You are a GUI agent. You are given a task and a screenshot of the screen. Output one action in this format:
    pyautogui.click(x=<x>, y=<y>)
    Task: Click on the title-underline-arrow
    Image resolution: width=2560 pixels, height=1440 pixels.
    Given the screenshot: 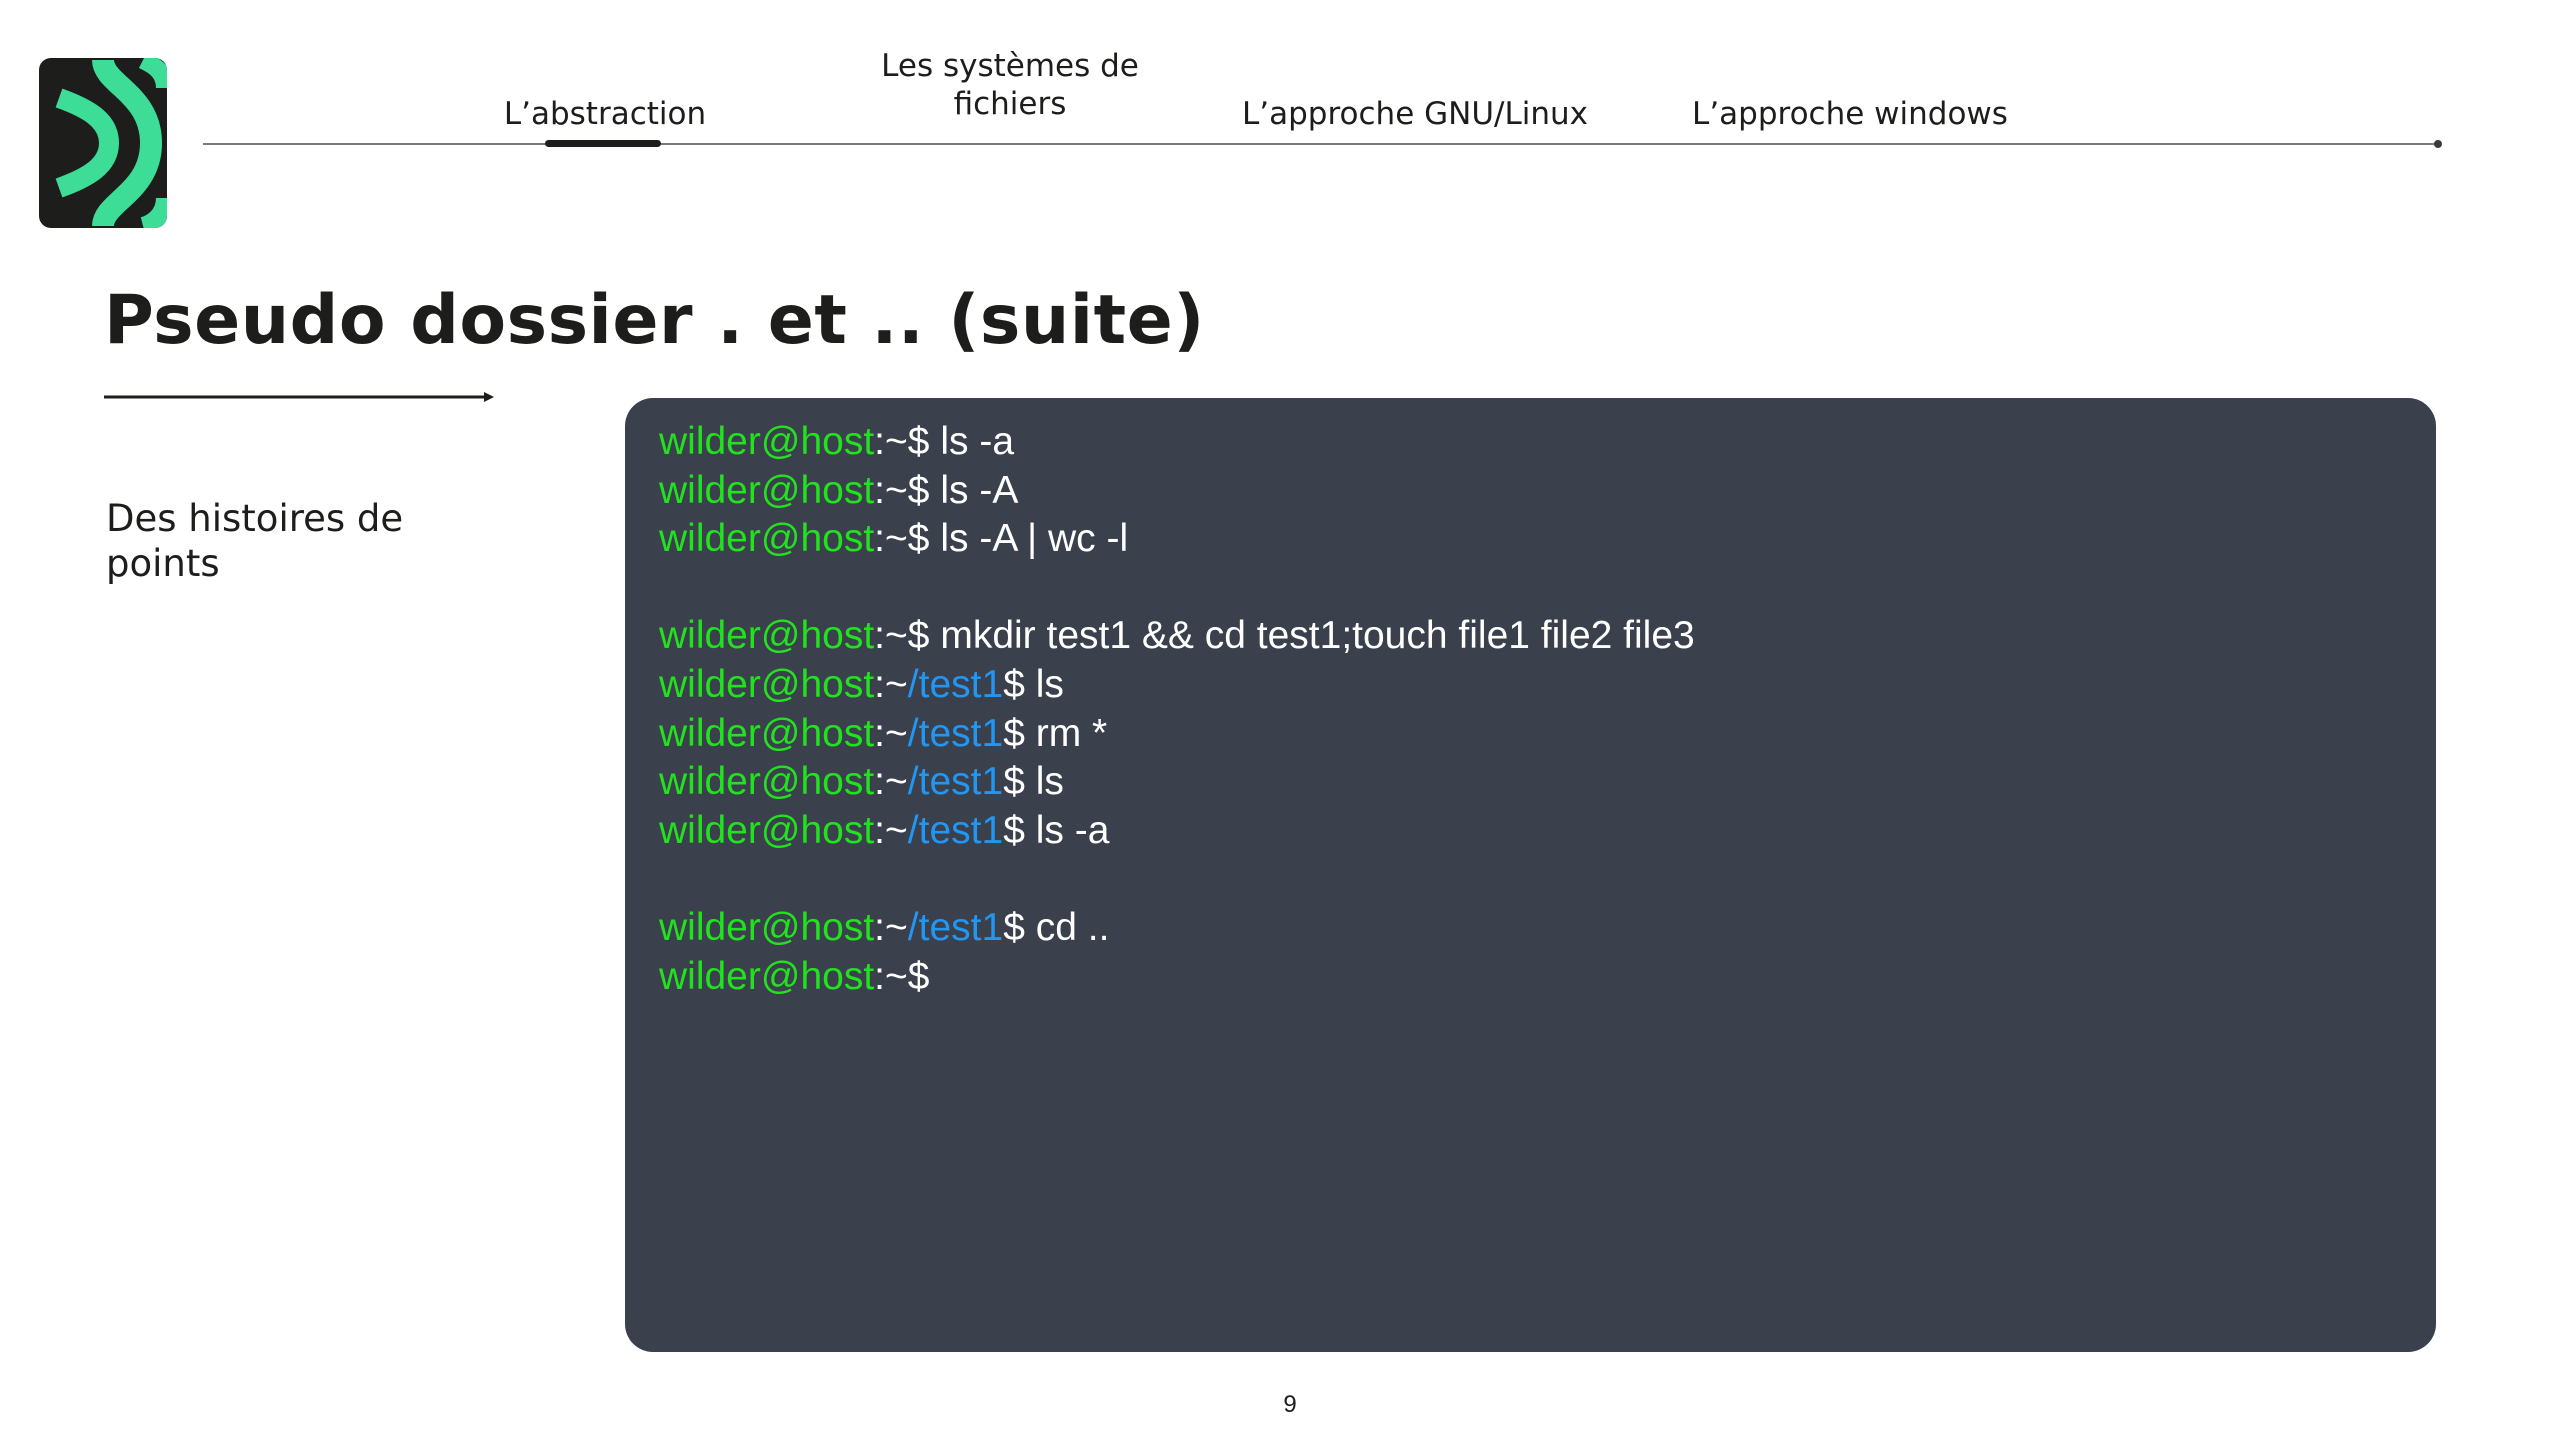 What is the action you would take?
    pyautogui.click(x=299, y=397)
    